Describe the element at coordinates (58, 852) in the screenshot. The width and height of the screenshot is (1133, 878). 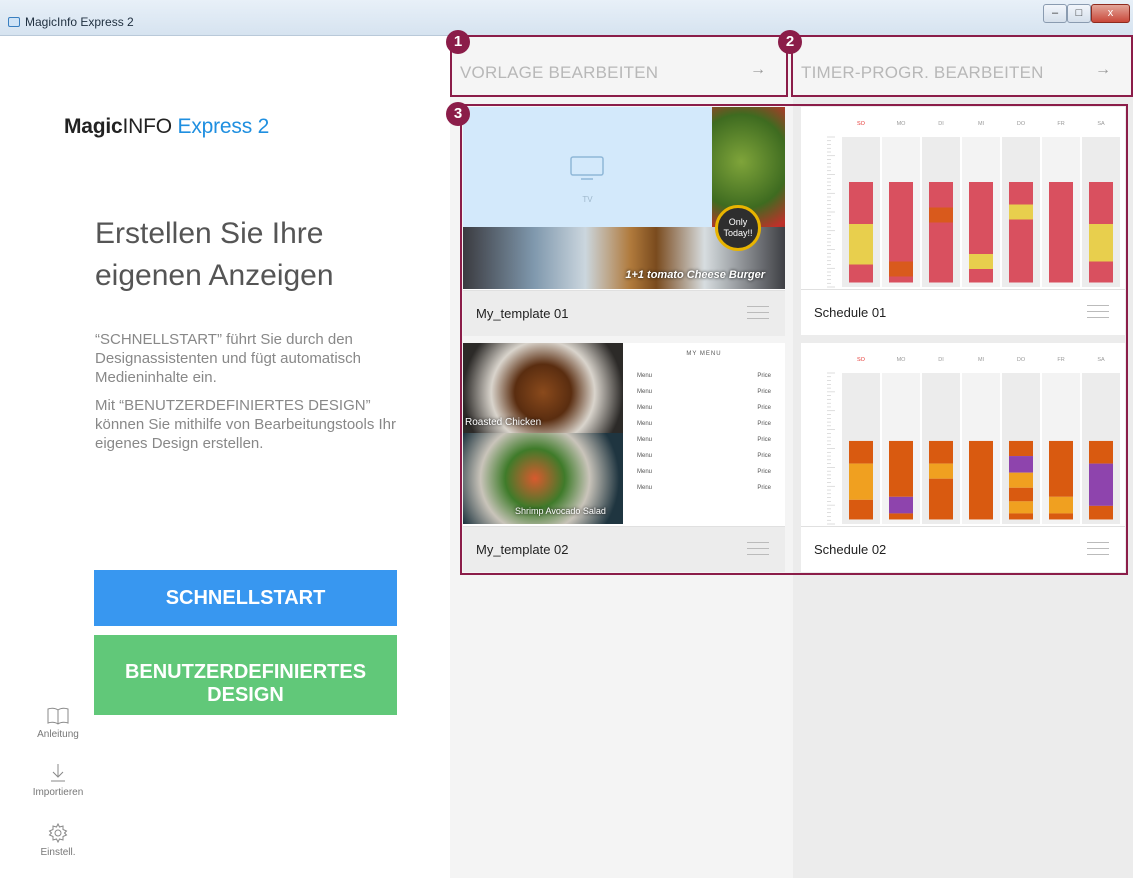
I see `settings-label: Einstell.` at that location.